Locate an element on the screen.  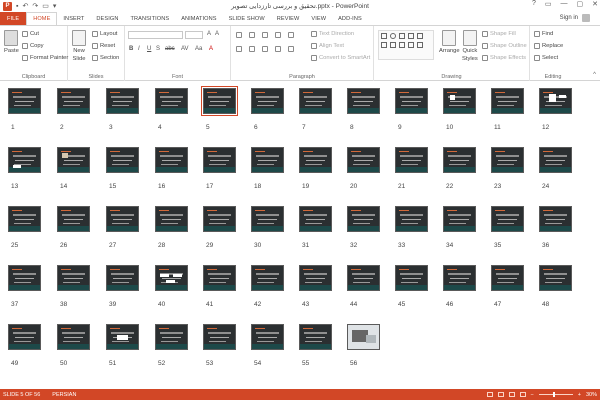
justify-icon is located at coordinates (278, 49).